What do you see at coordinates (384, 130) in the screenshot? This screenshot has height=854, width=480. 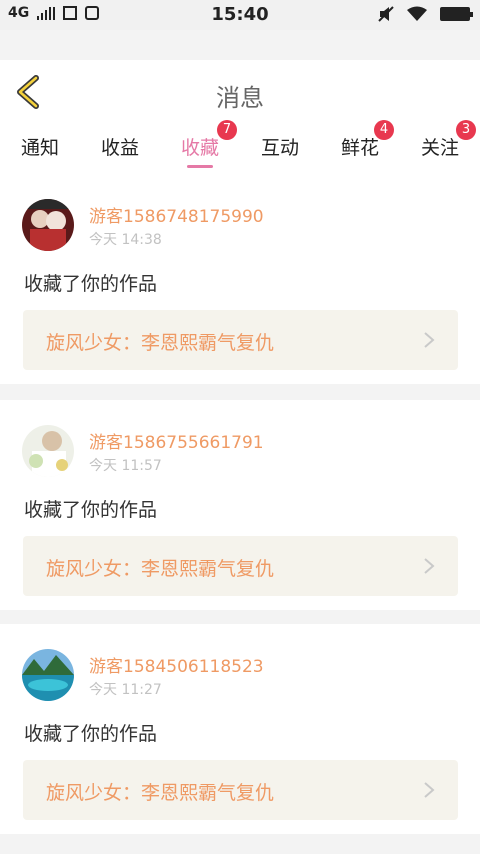 I see `tab-badge: 4` at bounding box center [384, 130].